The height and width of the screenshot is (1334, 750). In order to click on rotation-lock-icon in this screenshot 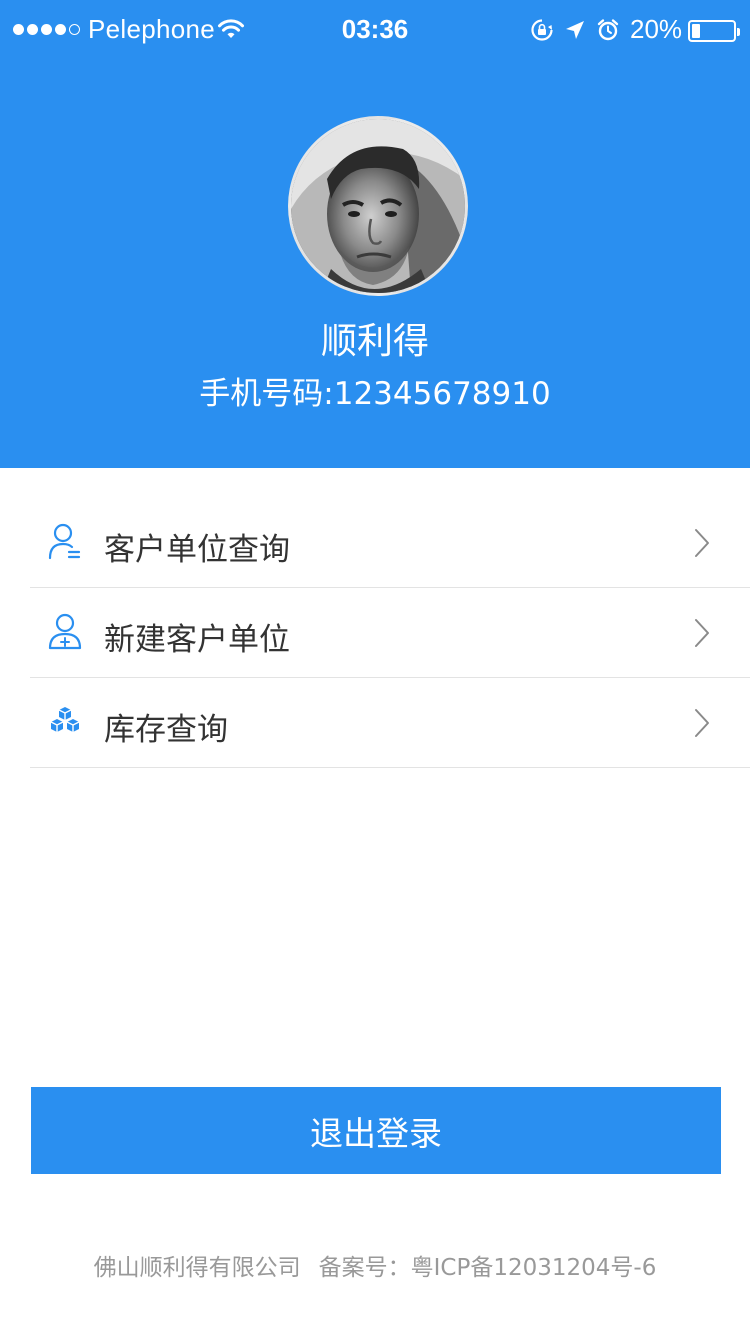, I will do `click(542, 32)`.